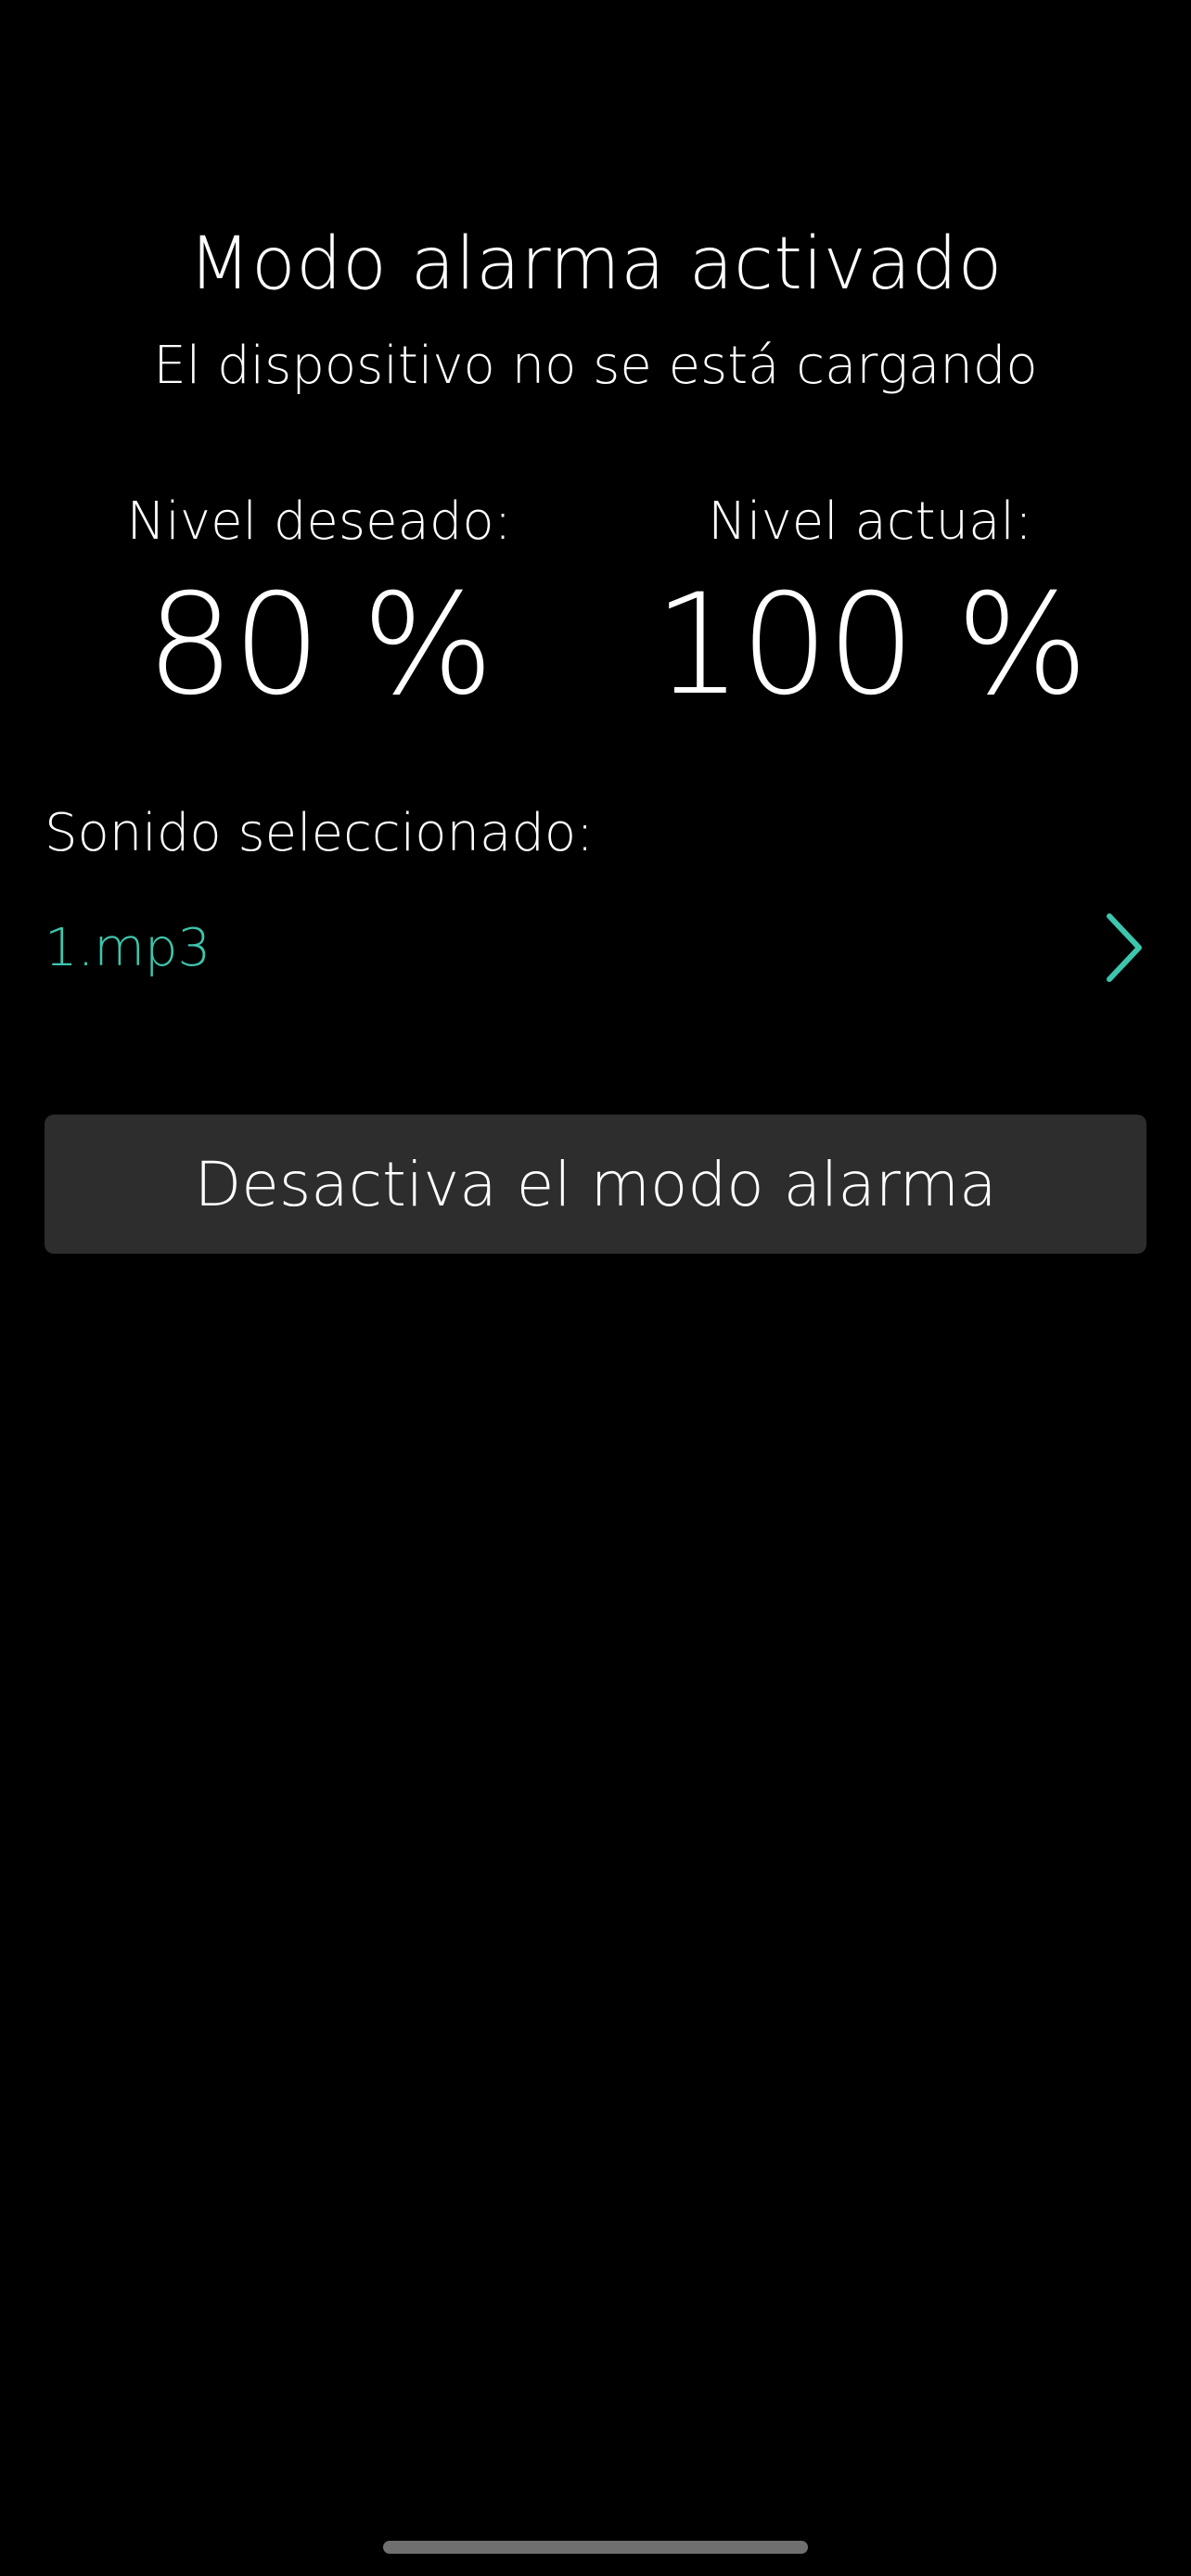 The image size is (1191, 2576). Describe the element at coordinates (319, 645) in the screenshot. I see `desired-level-value: 80 %` at that location.